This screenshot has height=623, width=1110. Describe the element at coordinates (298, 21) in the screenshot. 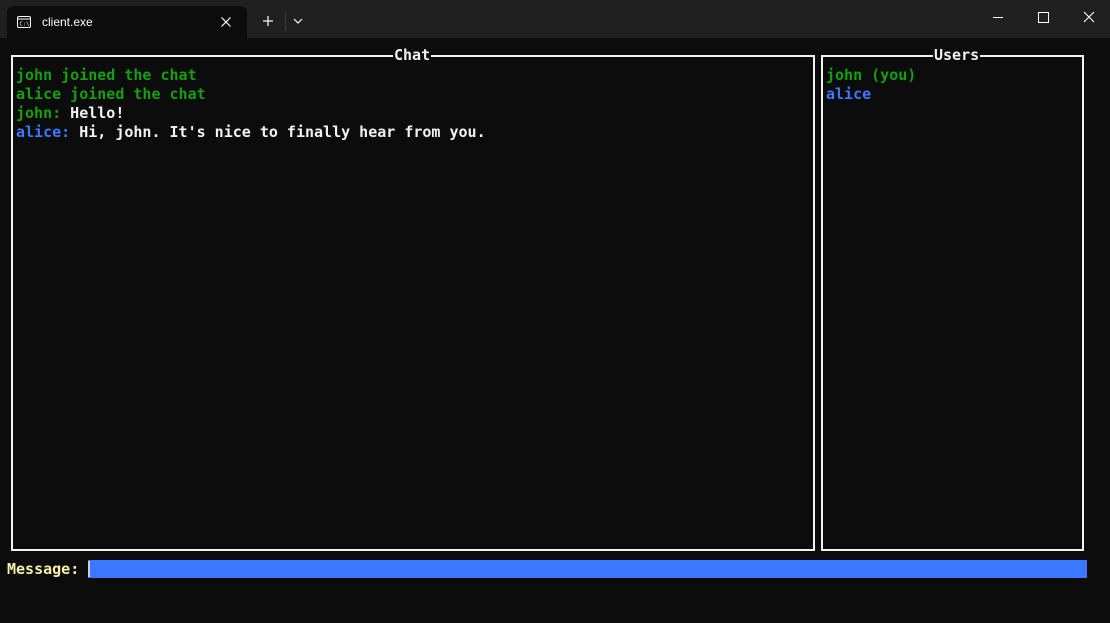

I see `chevron-down-icon` at that location.